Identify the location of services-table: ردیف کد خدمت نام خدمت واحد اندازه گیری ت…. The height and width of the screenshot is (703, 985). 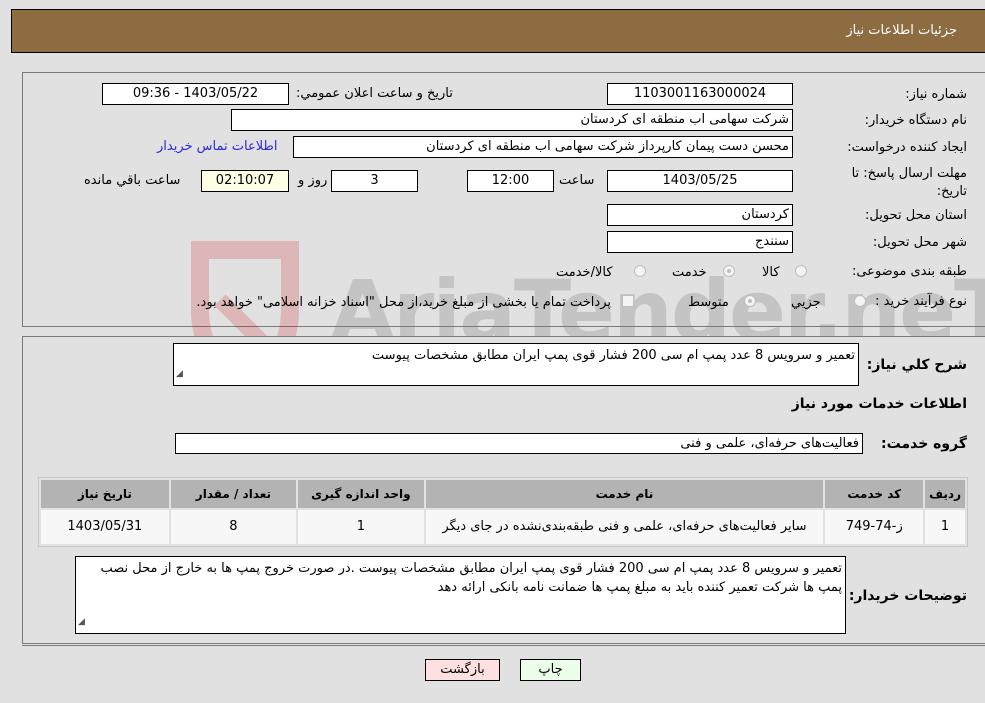
(503, 512).